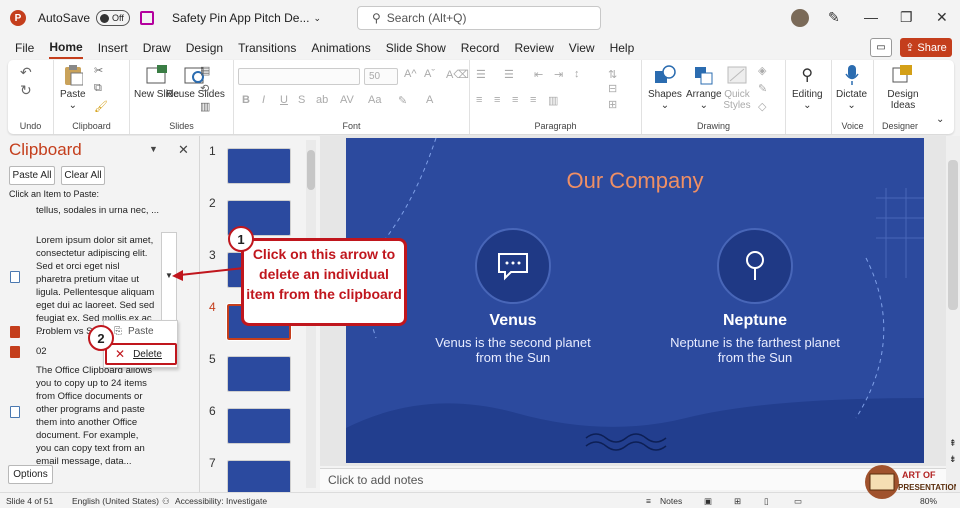 Image resolution: width=960 pixels, height=508 pixels. Describe the element at coordinates (30, 501) in the screenshot. I see `slide-counter: Slide 4 of 51` at that location.